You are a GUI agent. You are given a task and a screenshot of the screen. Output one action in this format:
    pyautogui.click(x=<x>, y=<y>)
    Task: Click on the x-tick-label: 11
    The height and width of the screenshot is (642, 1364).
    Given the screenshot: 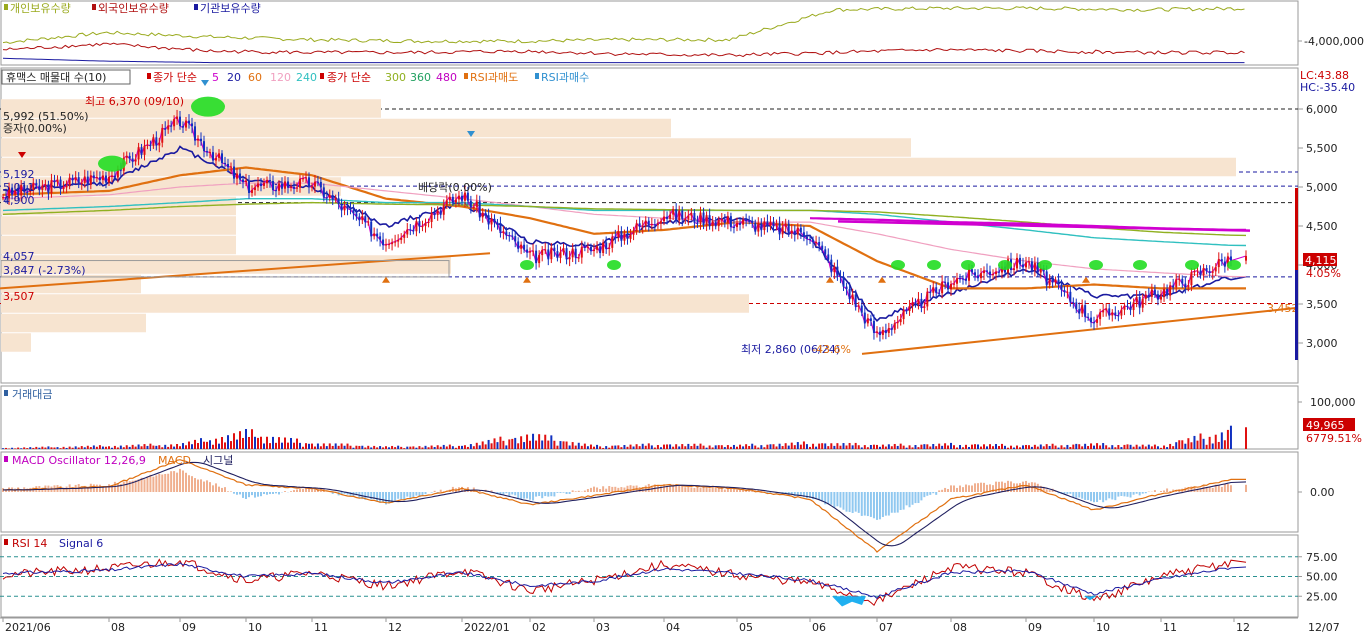 What is the action you would take?
    pyautogui.click(x=1170, y=627)
    